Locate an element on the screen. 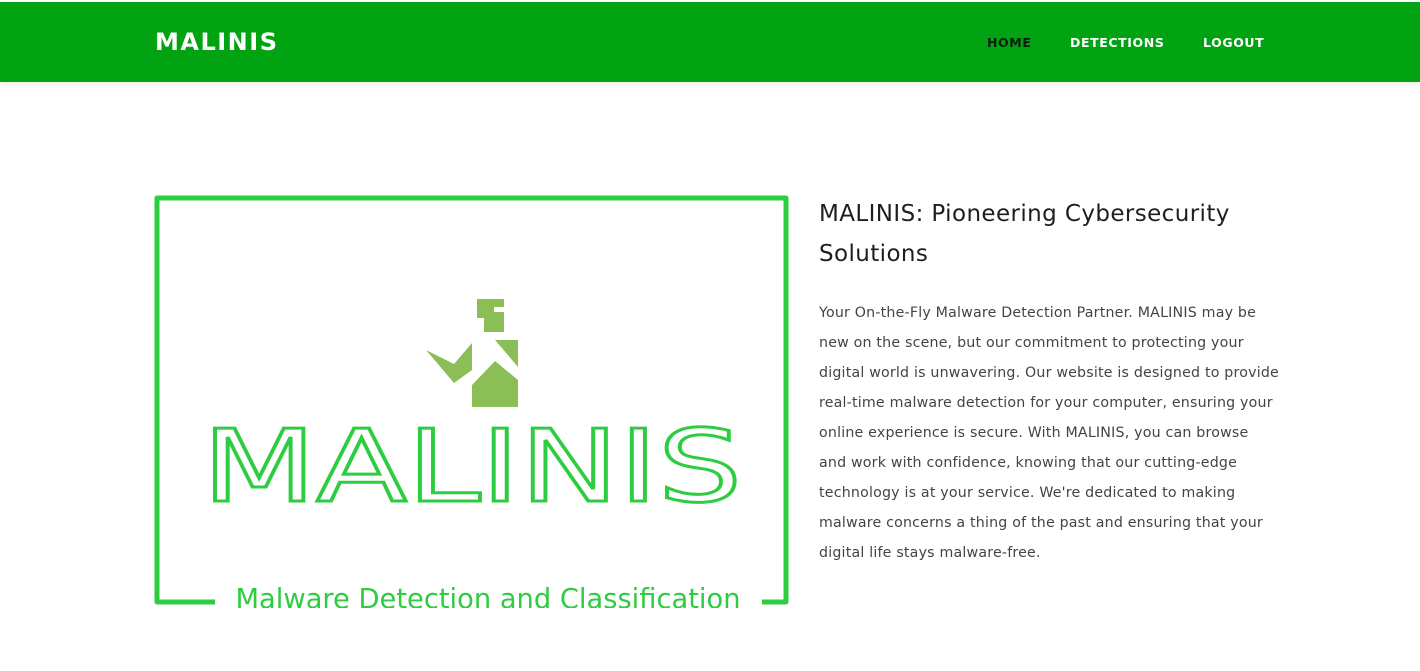  nav-link-logout: LOGOUT is located at coordinates (1233, 43).